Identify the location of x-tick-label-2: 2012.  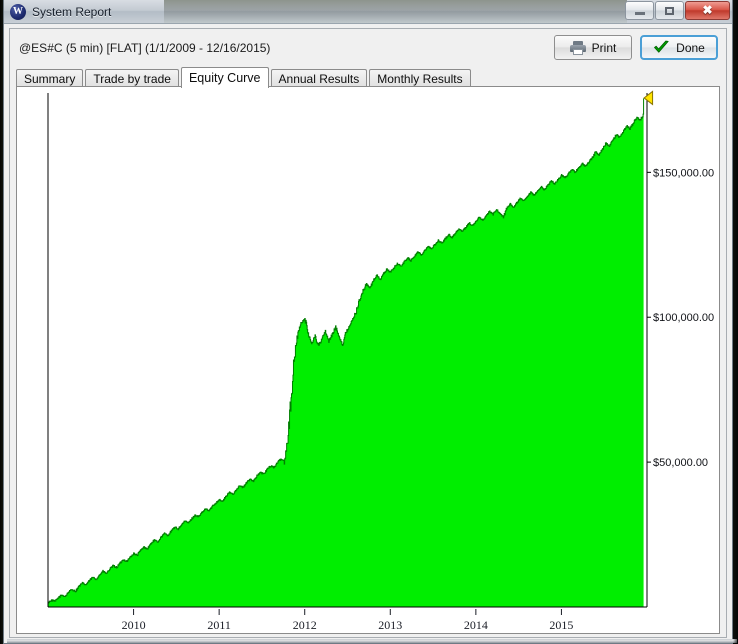
(305, 625).